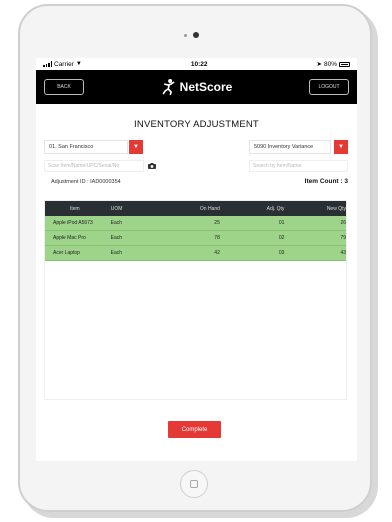 This screenshot has width=392, height=522. I want to click on signal-icon, so click(47, 64).